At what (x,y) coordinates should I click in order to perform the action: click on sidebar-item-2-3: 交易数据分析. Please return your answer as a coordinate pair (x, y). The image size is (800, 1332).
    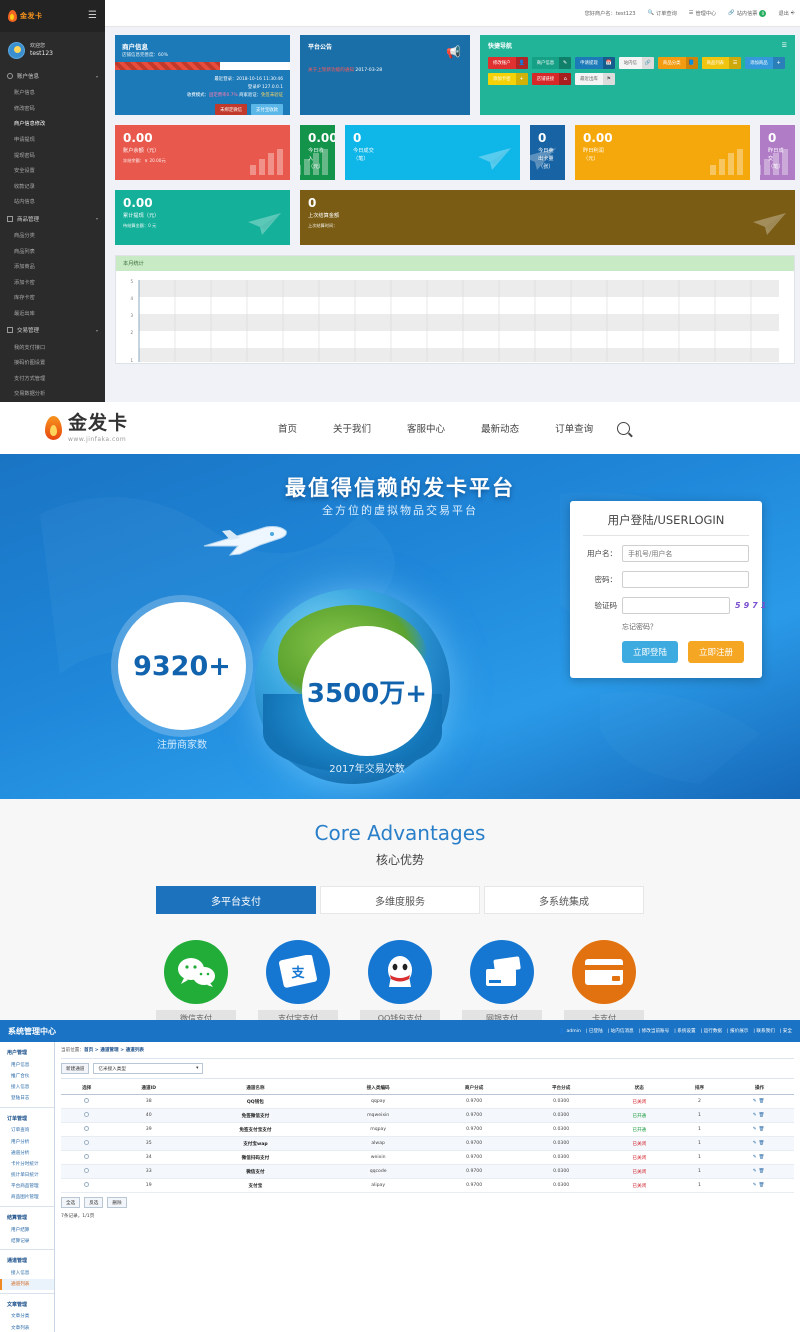
    Looking at the image, I should click on (52, 394).